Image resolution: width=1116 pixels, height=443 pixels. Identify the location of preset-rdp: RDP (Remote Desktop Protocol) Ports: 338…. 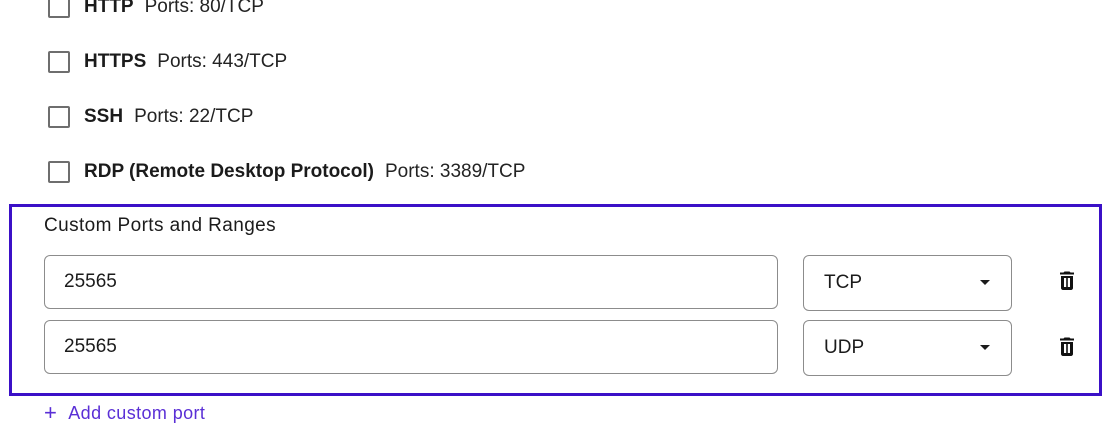
(286, 172).